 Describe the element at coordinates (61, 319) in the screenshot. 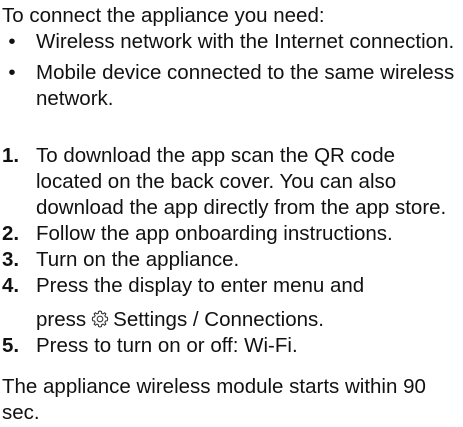

I see `step-text-pre: press` at that location.